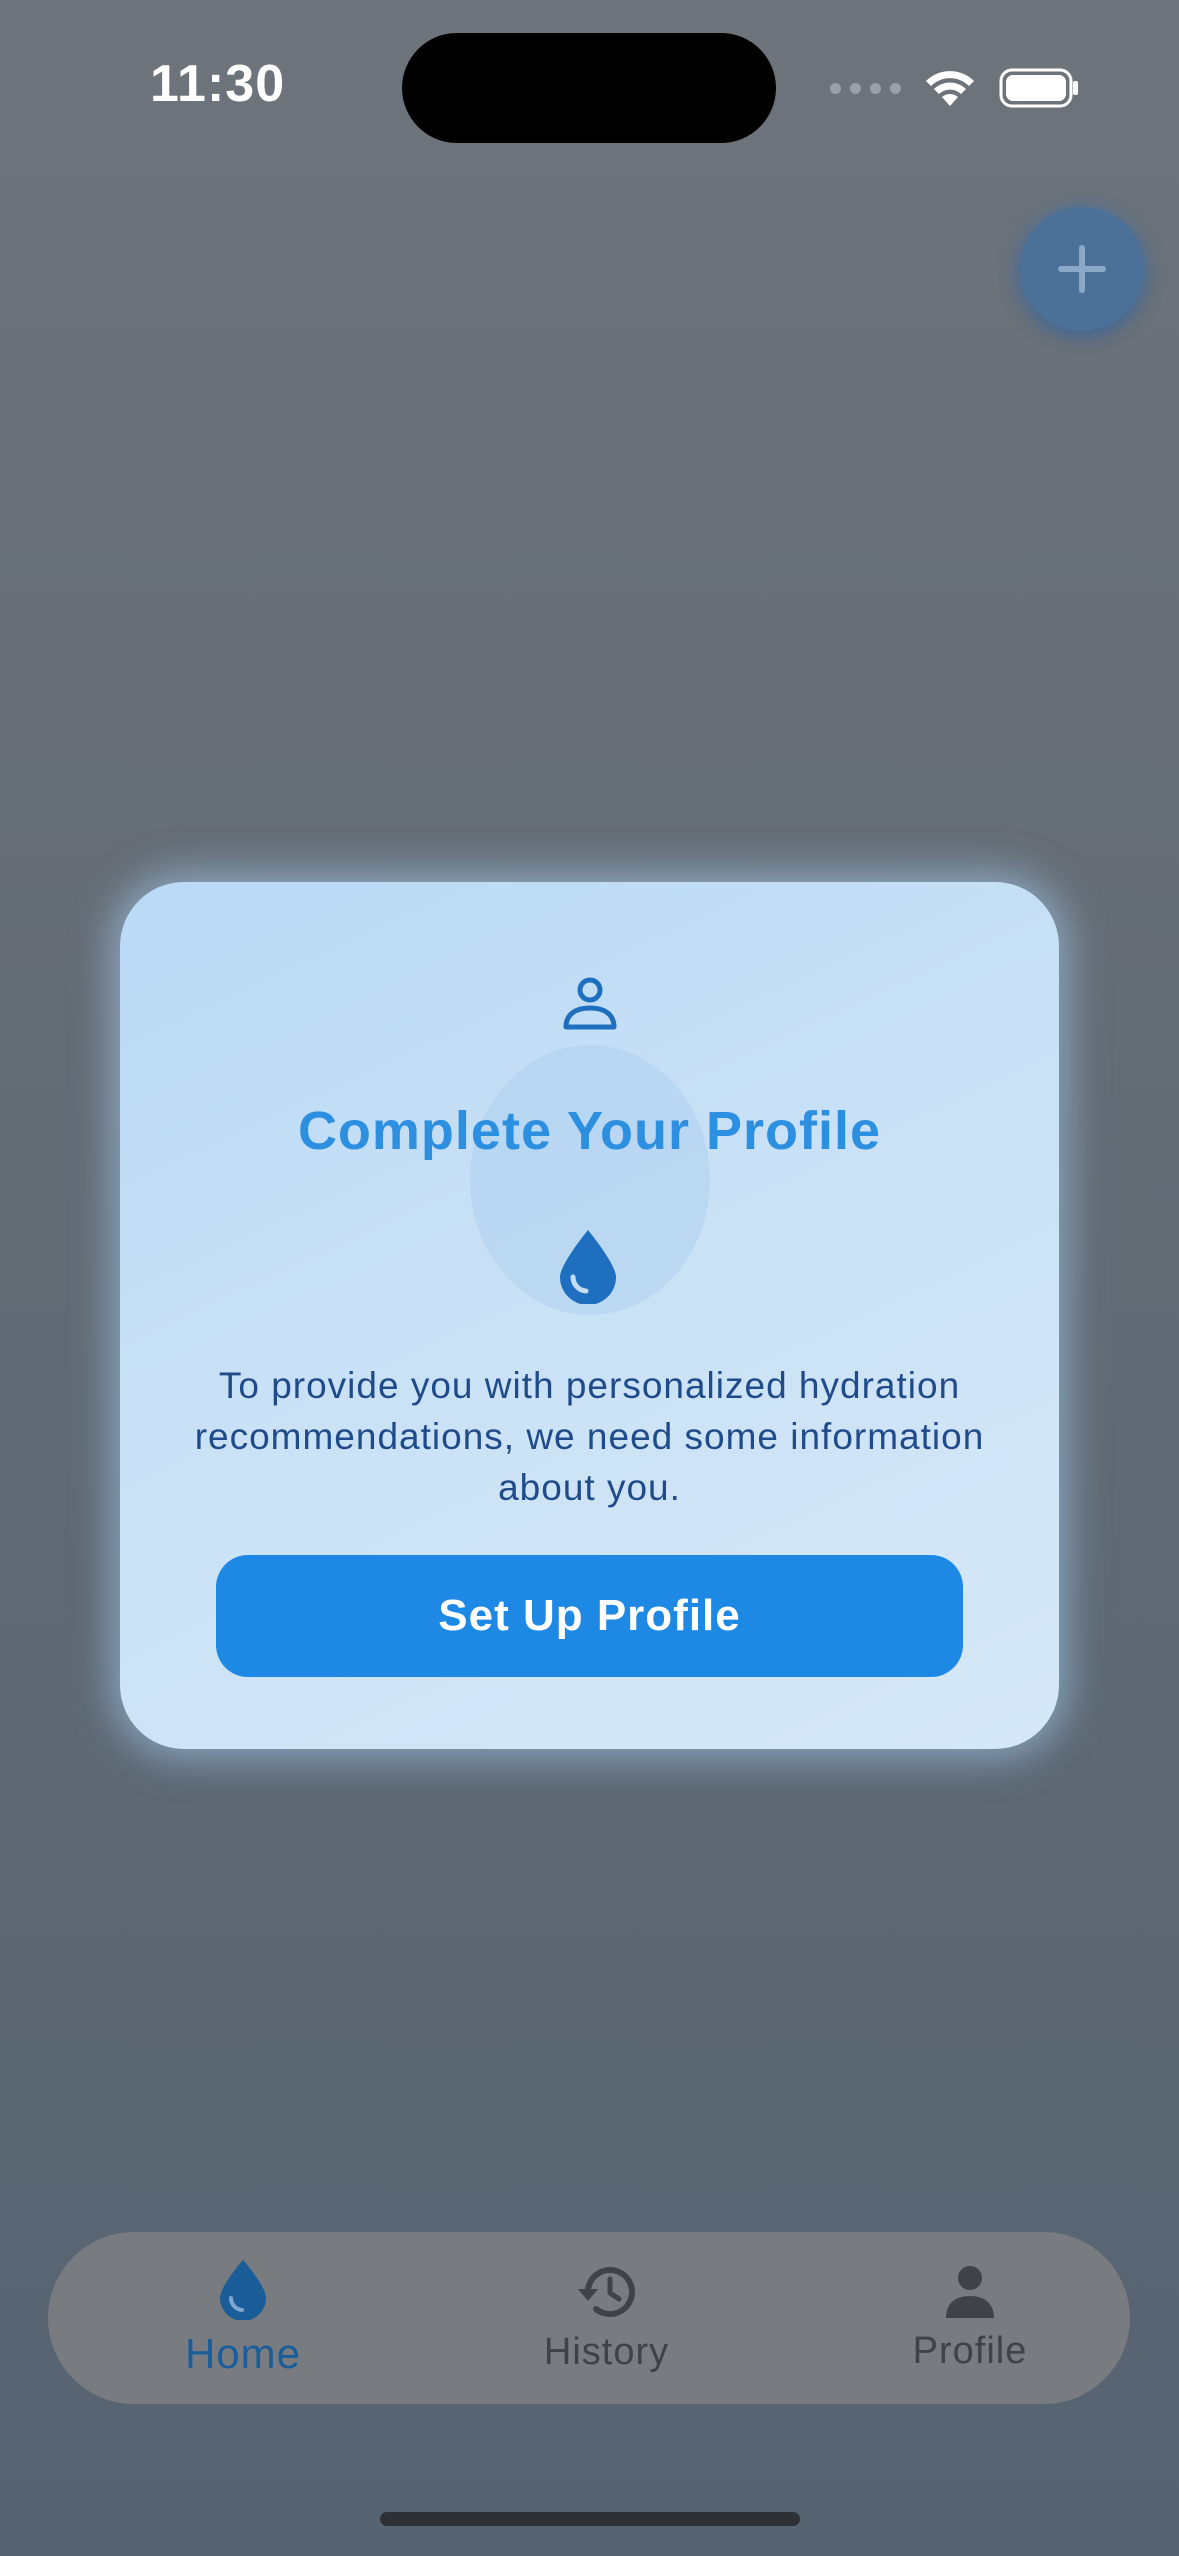 Image resolution: width=1179 pixels, height=2556 pixels. I want to click on history-icon, so click(606, 2291).